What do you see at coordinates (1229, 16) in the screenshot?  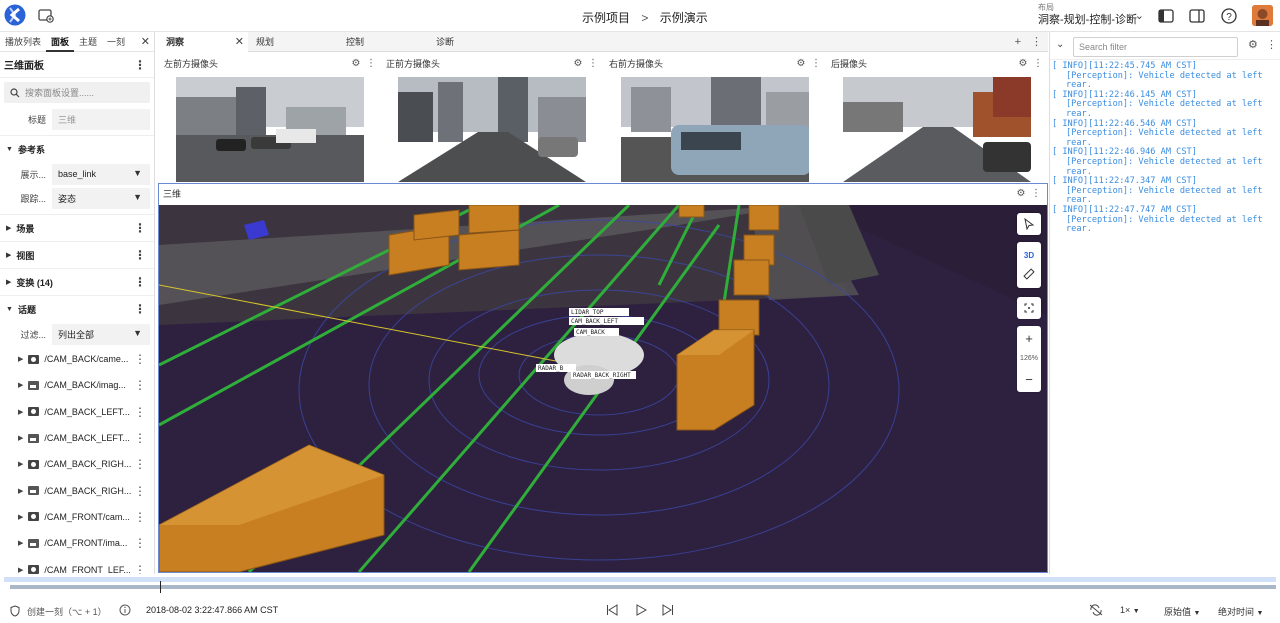 I see `help-icon: ?` at bounding box center [1229, 16].